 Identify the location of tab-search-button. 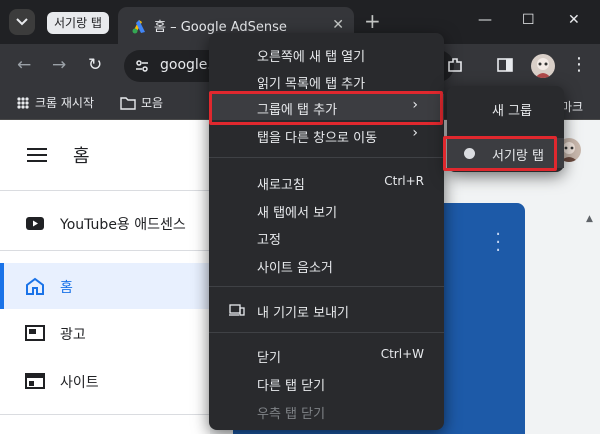
(22, 22).